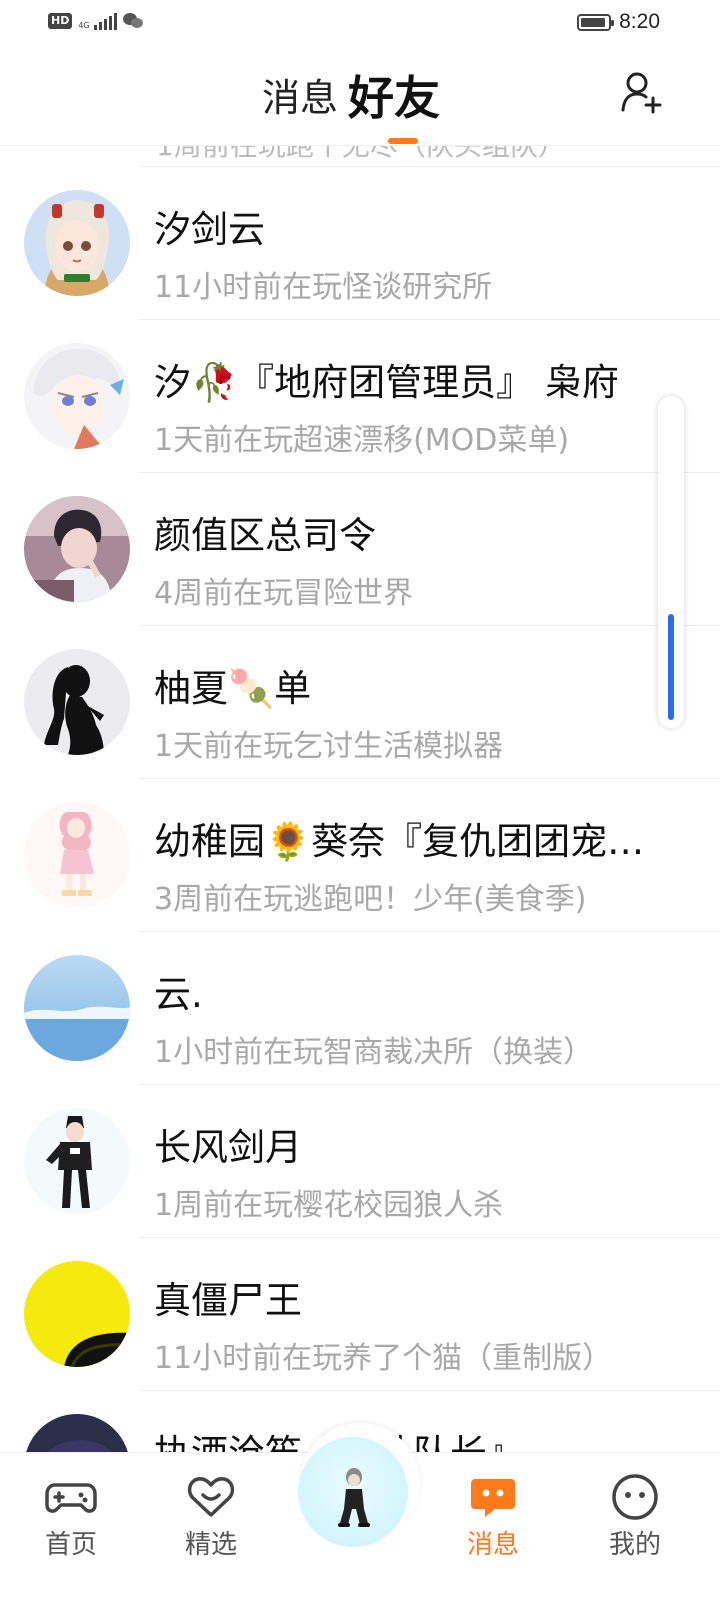 The image size is (720, 1600). I want to click on header: 消息 好友, so click(360, 97).